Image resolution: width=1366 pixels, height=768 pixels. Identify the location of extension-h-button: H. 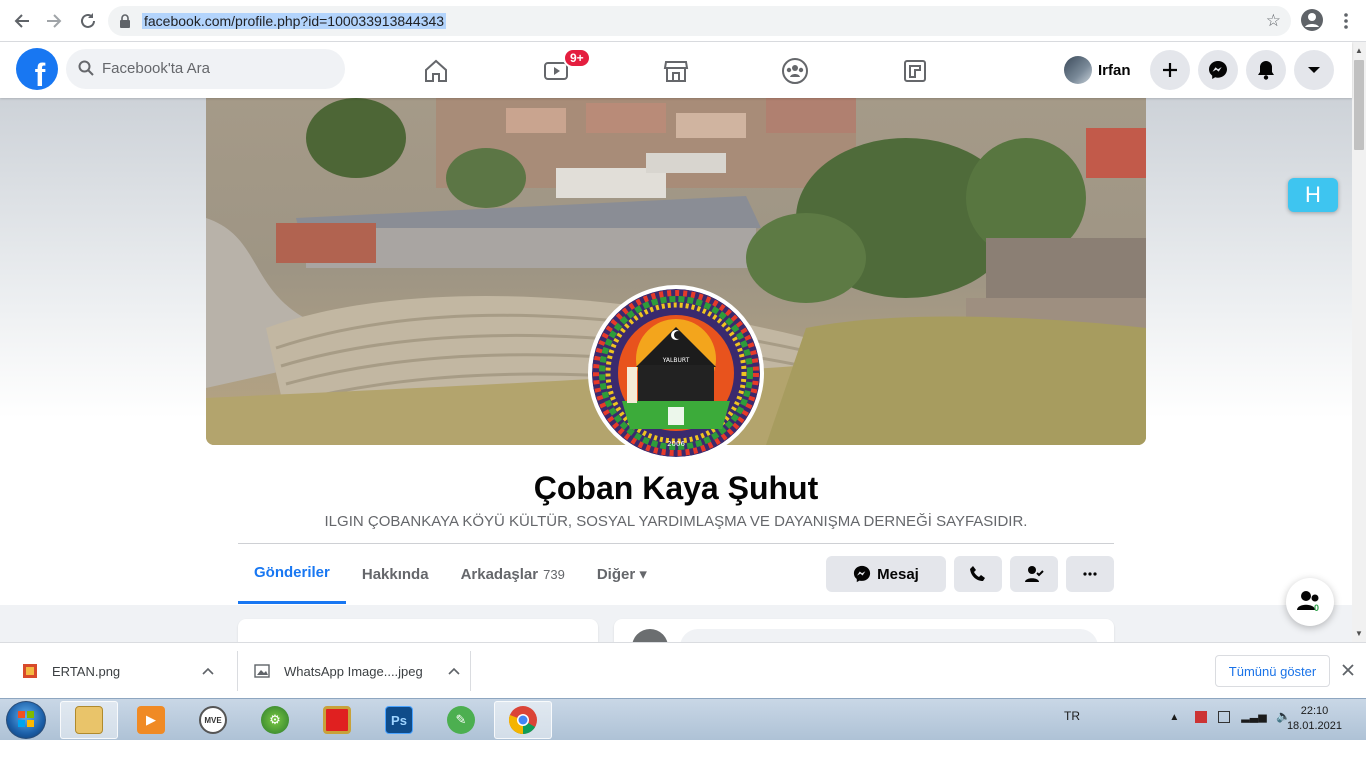
(1313, 195).